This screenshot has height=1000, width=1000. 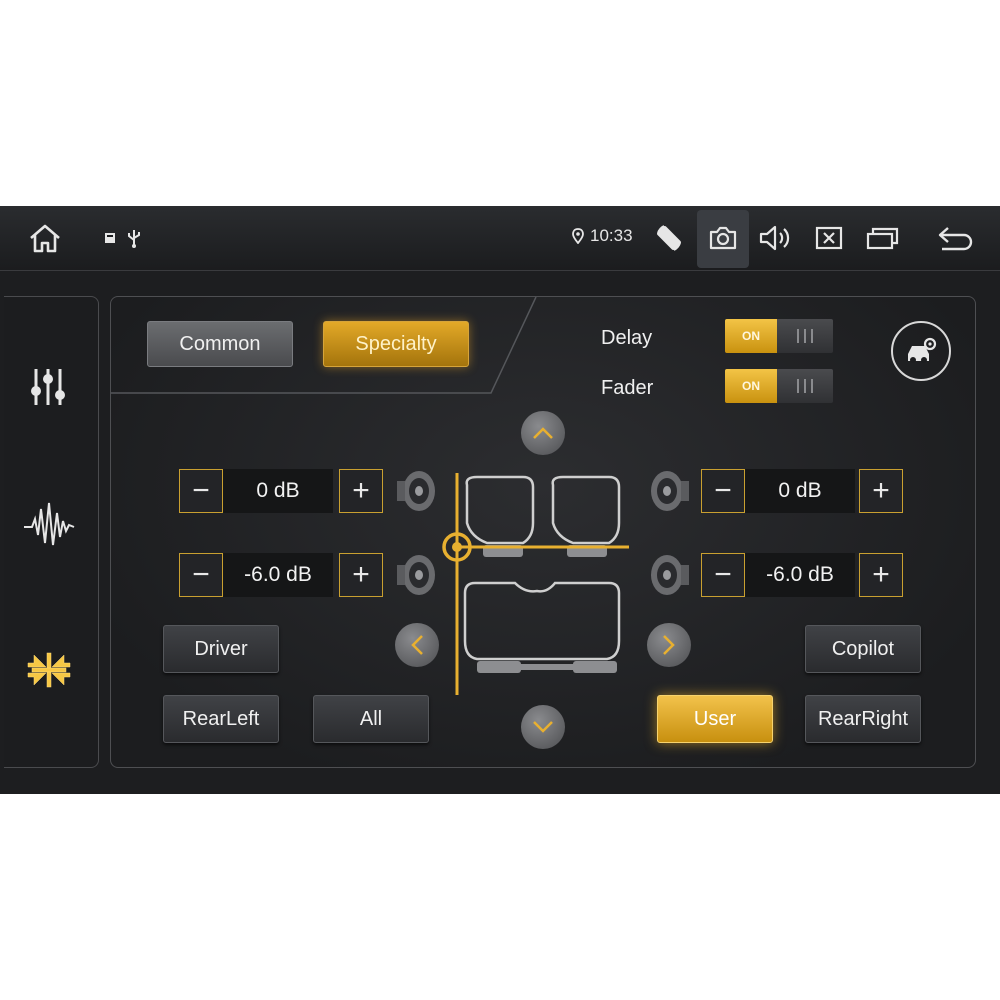 What do you see at coordinates (921, 351) in the screenshot?
I see `car-settings-icon` at bounding box center [921, 351].